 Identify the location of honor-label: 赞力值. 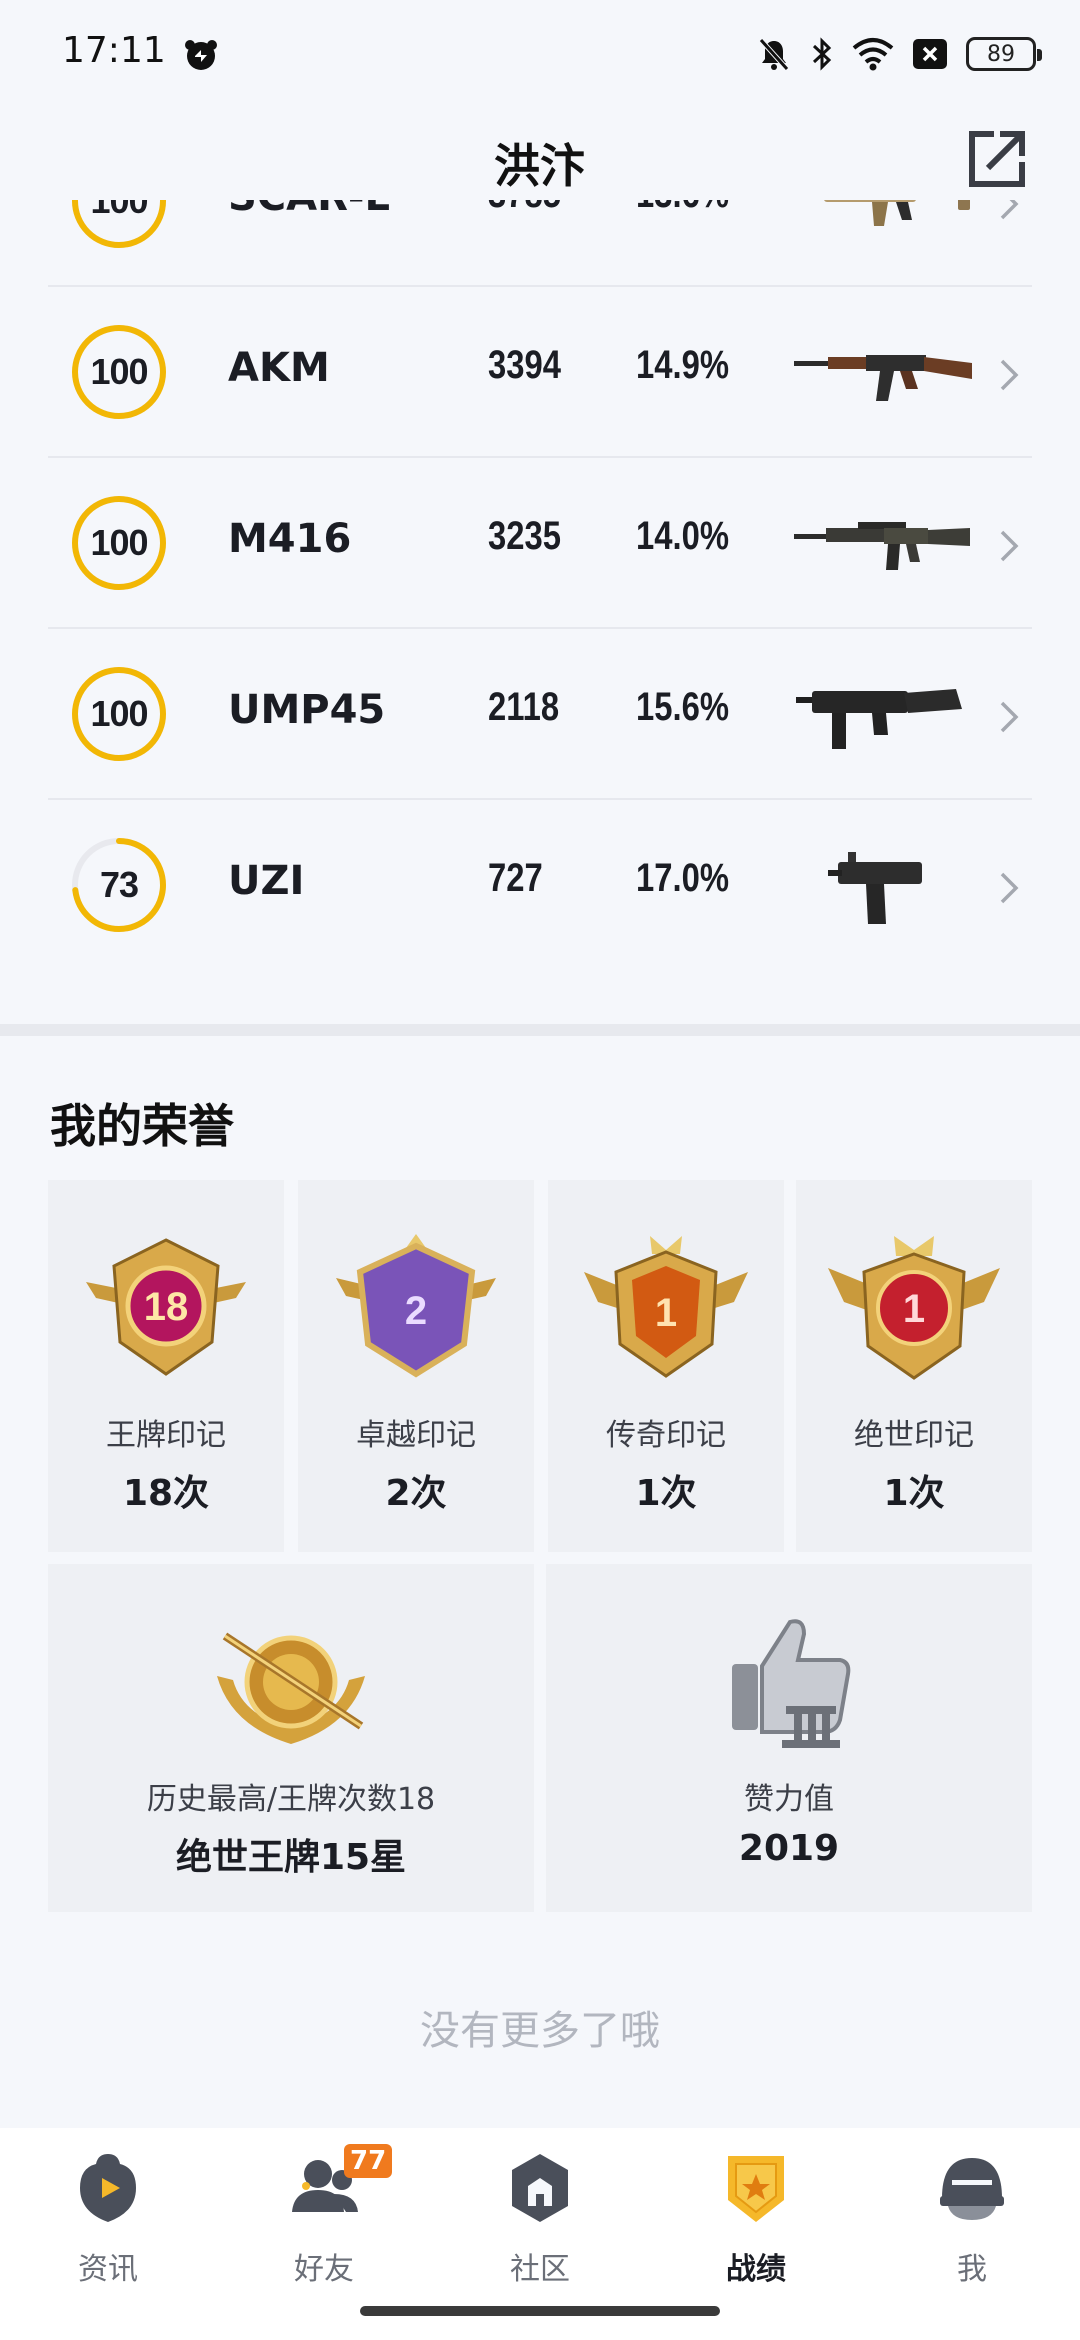
(789, 1799).